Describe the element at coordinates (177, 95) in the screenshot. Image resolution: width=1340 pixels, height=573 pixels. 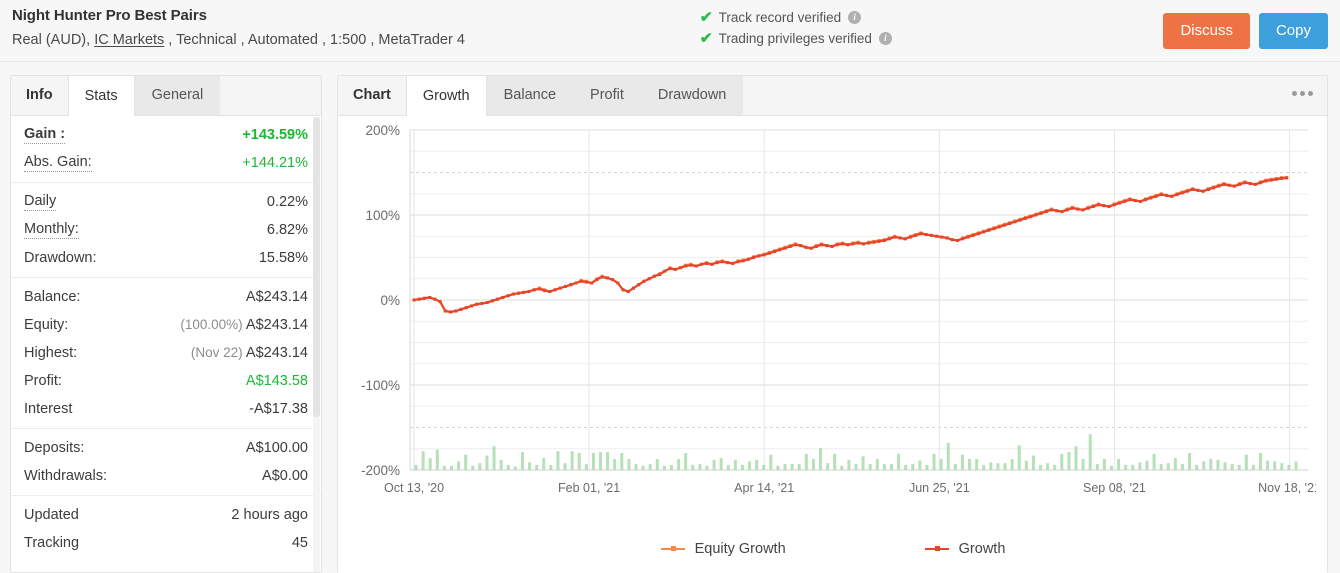
I see `tab-general: General` at that location.